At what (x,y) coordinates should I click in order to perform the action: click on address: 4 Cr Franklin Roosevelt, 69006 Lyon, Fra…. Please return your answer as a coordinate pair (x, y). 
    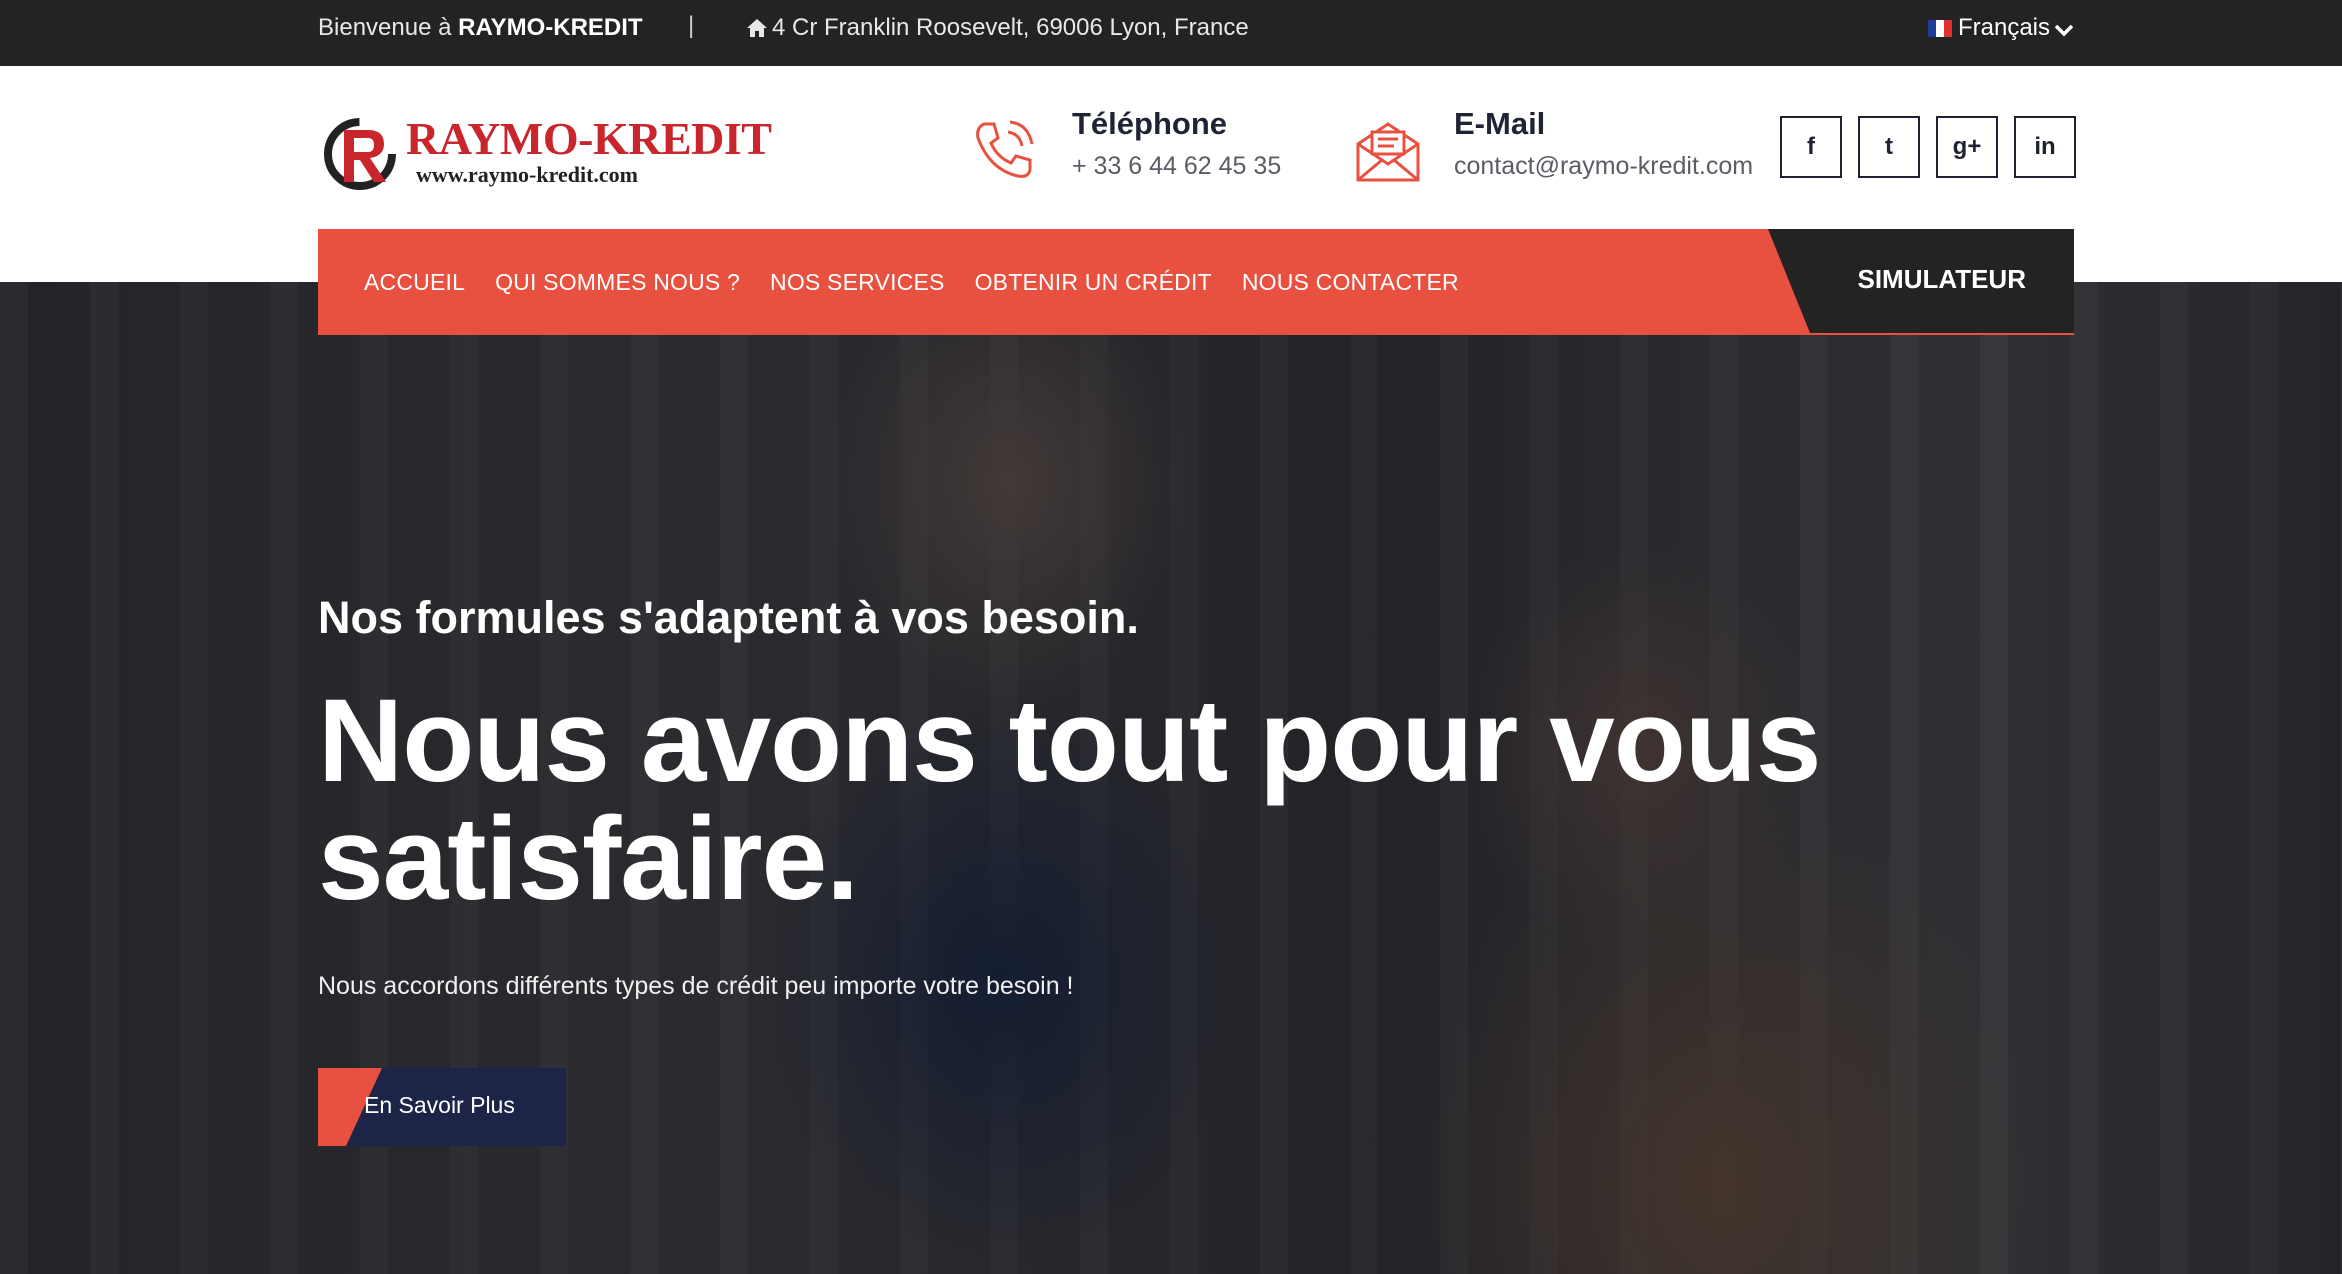
    Looking at the image, I should click on (997, 28).